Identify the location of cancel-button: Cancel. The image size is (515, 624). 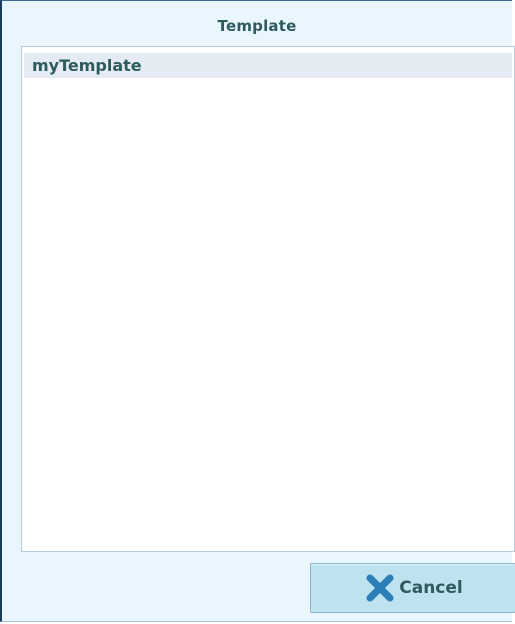
(412, 588).